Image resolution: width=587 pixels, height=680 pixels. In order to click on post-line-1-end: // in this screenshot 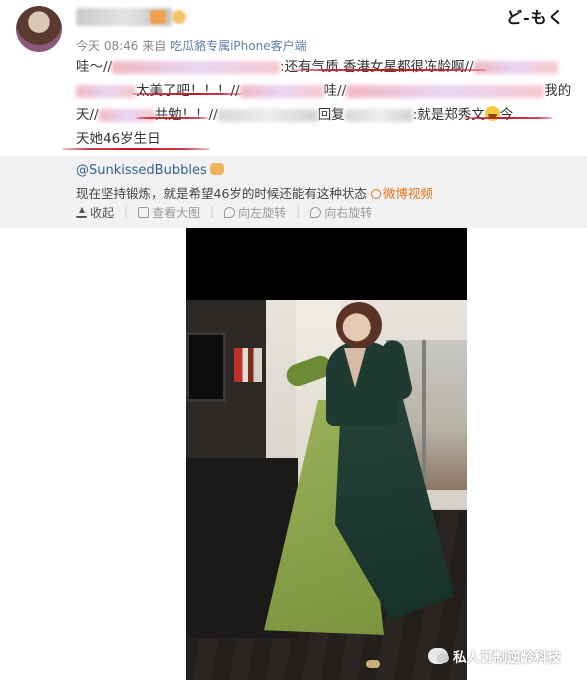, I will do `click(469, 67)`.